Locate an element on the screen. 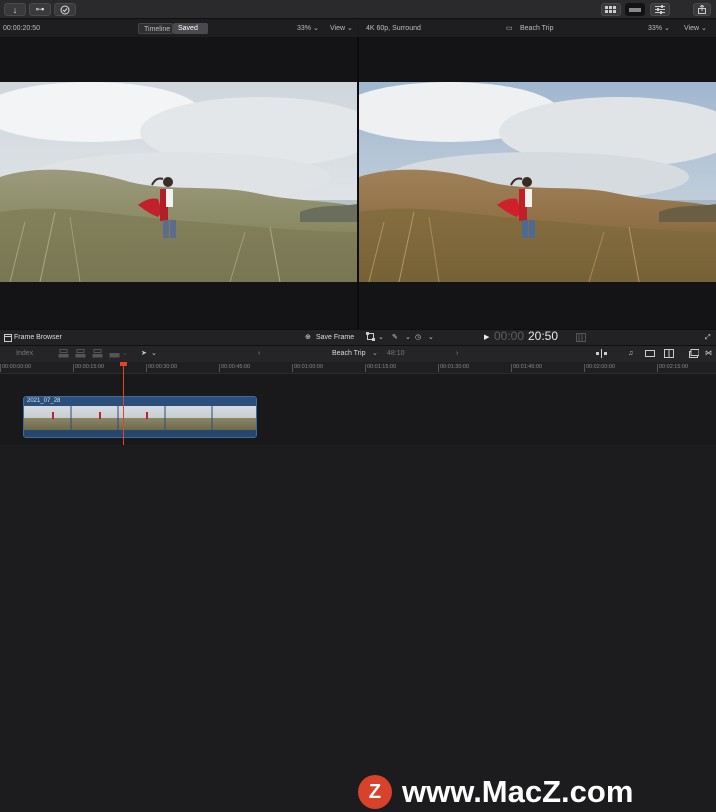 This screenshot has width=716, height=812. video-clip: 2021_07_28 is located at coordinates (140, 417).